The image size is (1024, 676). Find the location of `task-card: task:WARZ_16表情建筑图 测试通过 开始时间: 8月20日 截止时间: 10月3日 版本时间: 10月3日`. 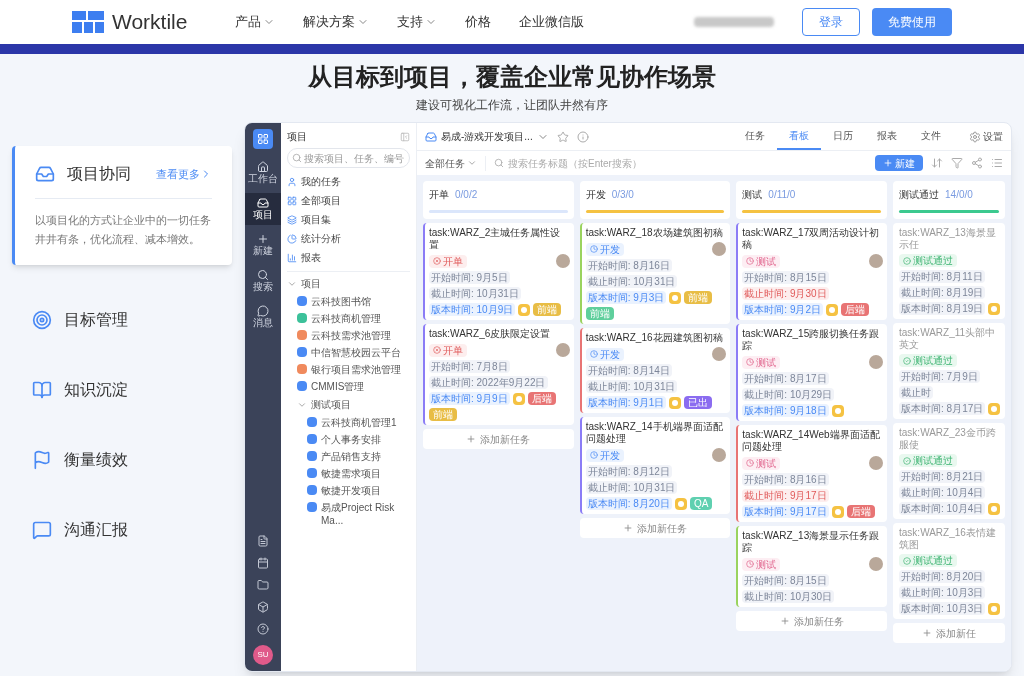

task-card: task:WARZ_16表情建筑图 测试通过 开始时间: 8月20日 截止时间: 10月3日 版本时间: 10月3日 is located at coordinates (949, 571).